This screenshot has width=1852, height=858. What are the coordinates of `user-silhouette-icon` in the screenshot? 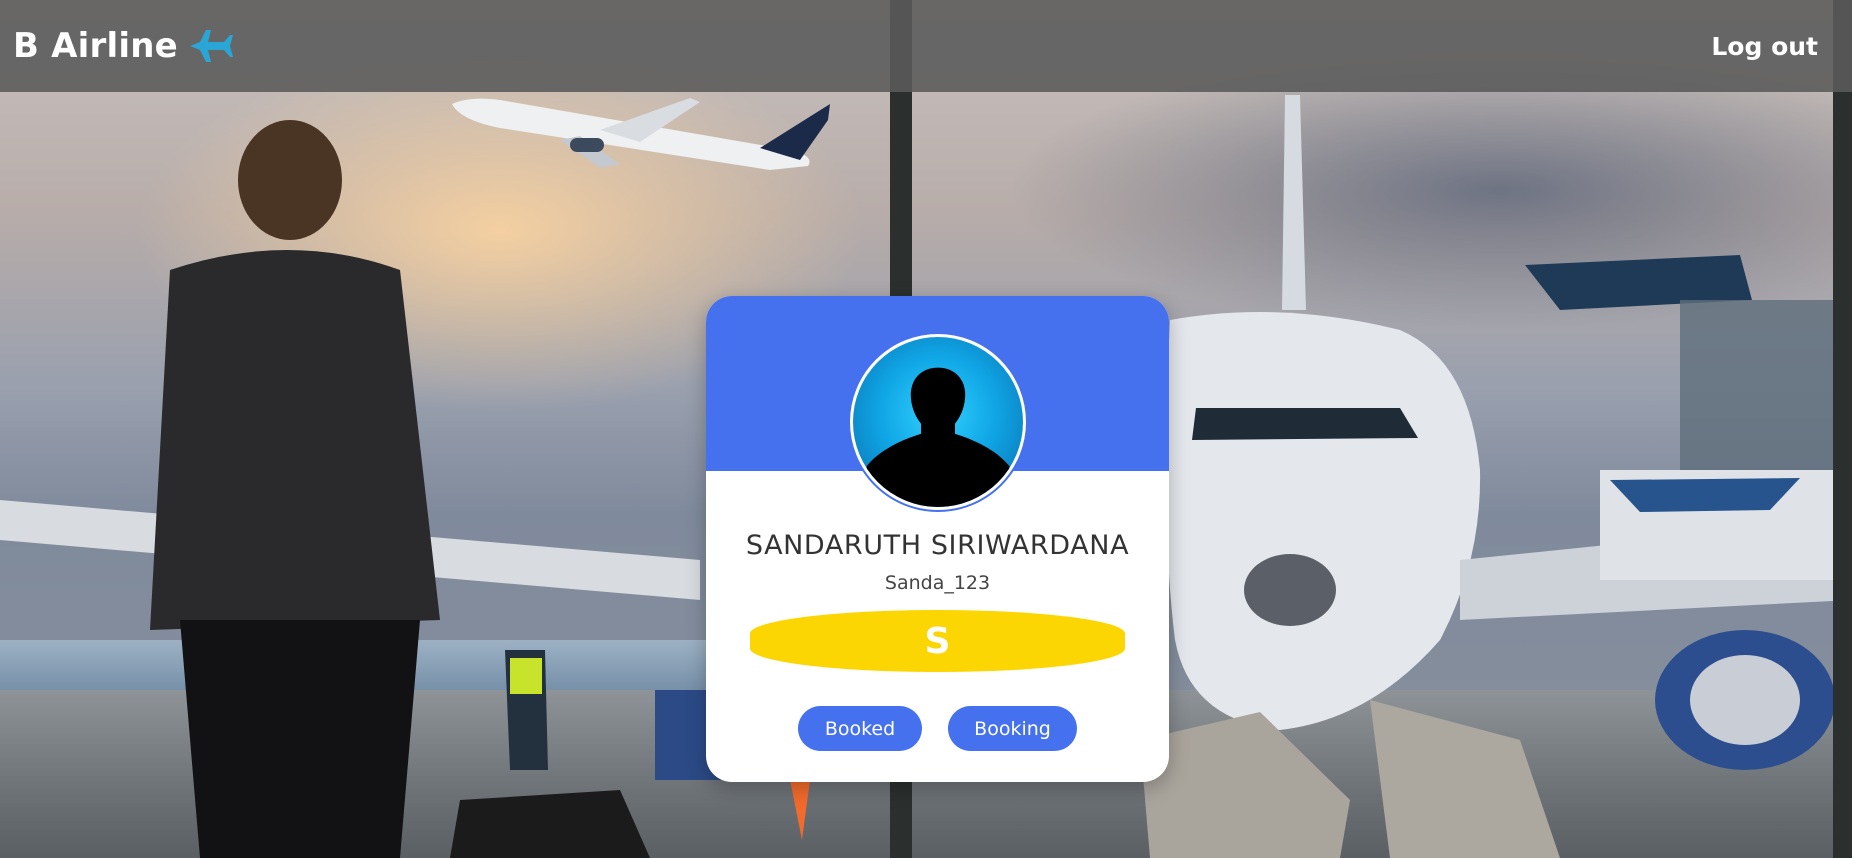 It's located at (938, 422).